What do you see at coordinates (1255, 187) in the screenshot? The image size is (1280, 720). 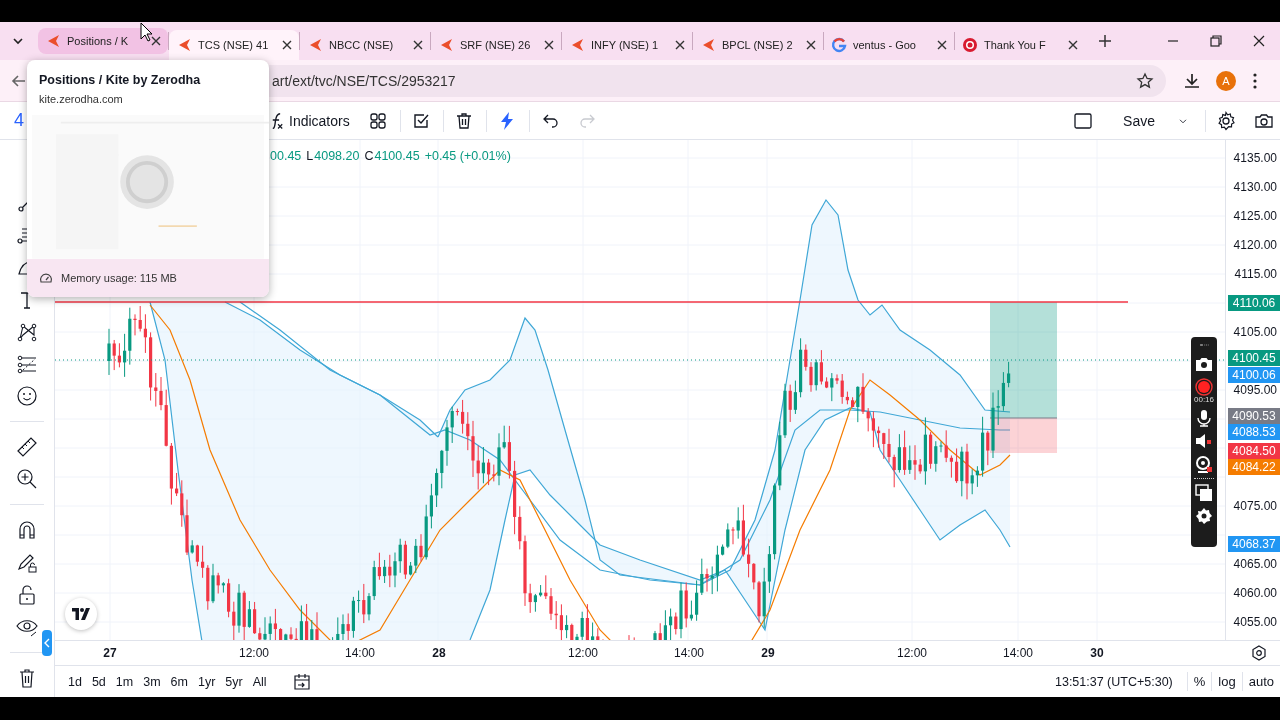 I see `price-tick: 4130.00` at bounding box center [1255, 187].